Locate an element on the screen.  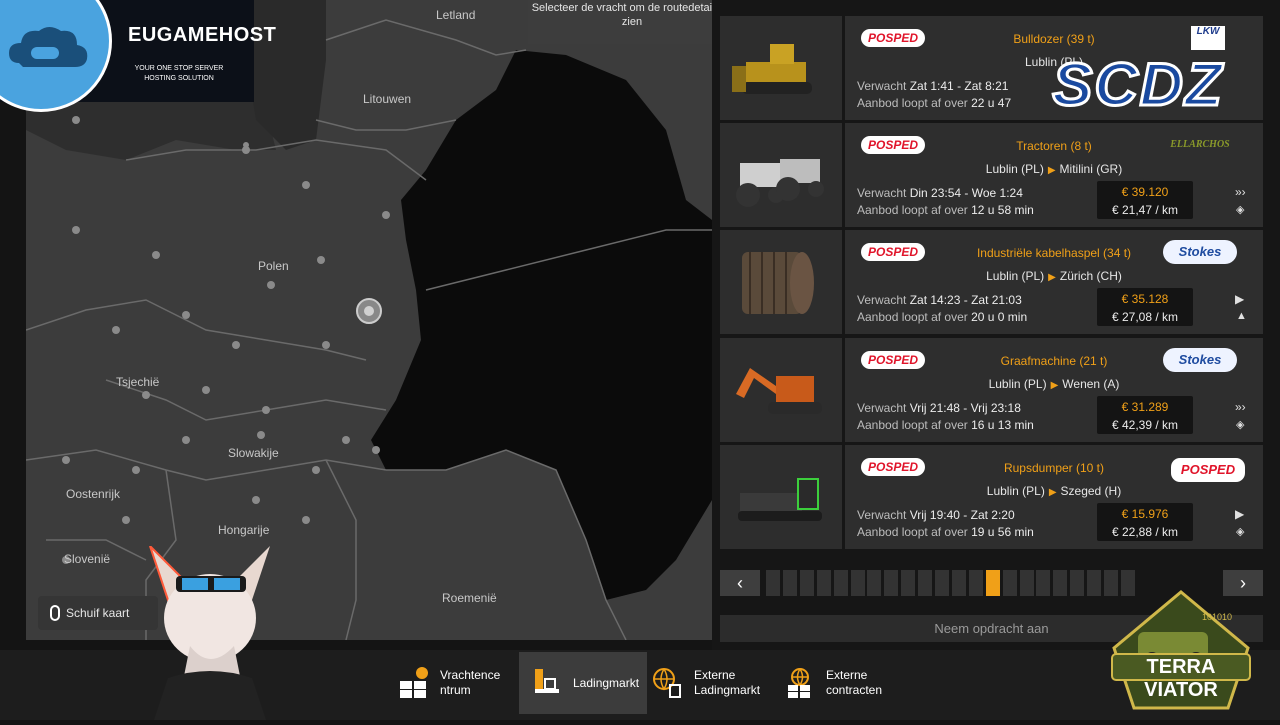
tab-label: Vrachtence ntrum is located at coordinates (470, 682).